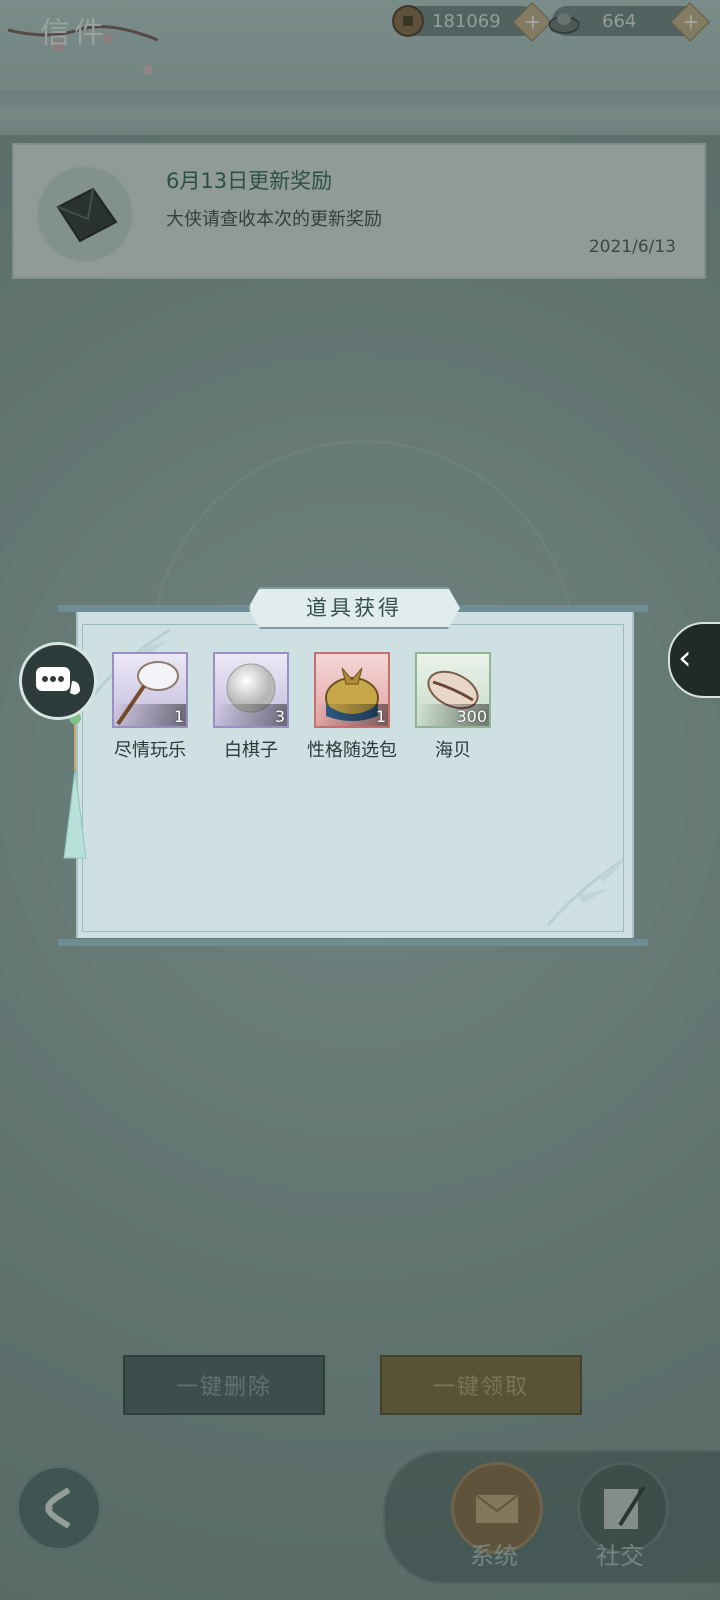 This screenshot has width=720, height=1600. What do you see at coordinates (251, 750) in the screenshot?
I see `item-name: 白棋子` at bounding box center [251, 750].